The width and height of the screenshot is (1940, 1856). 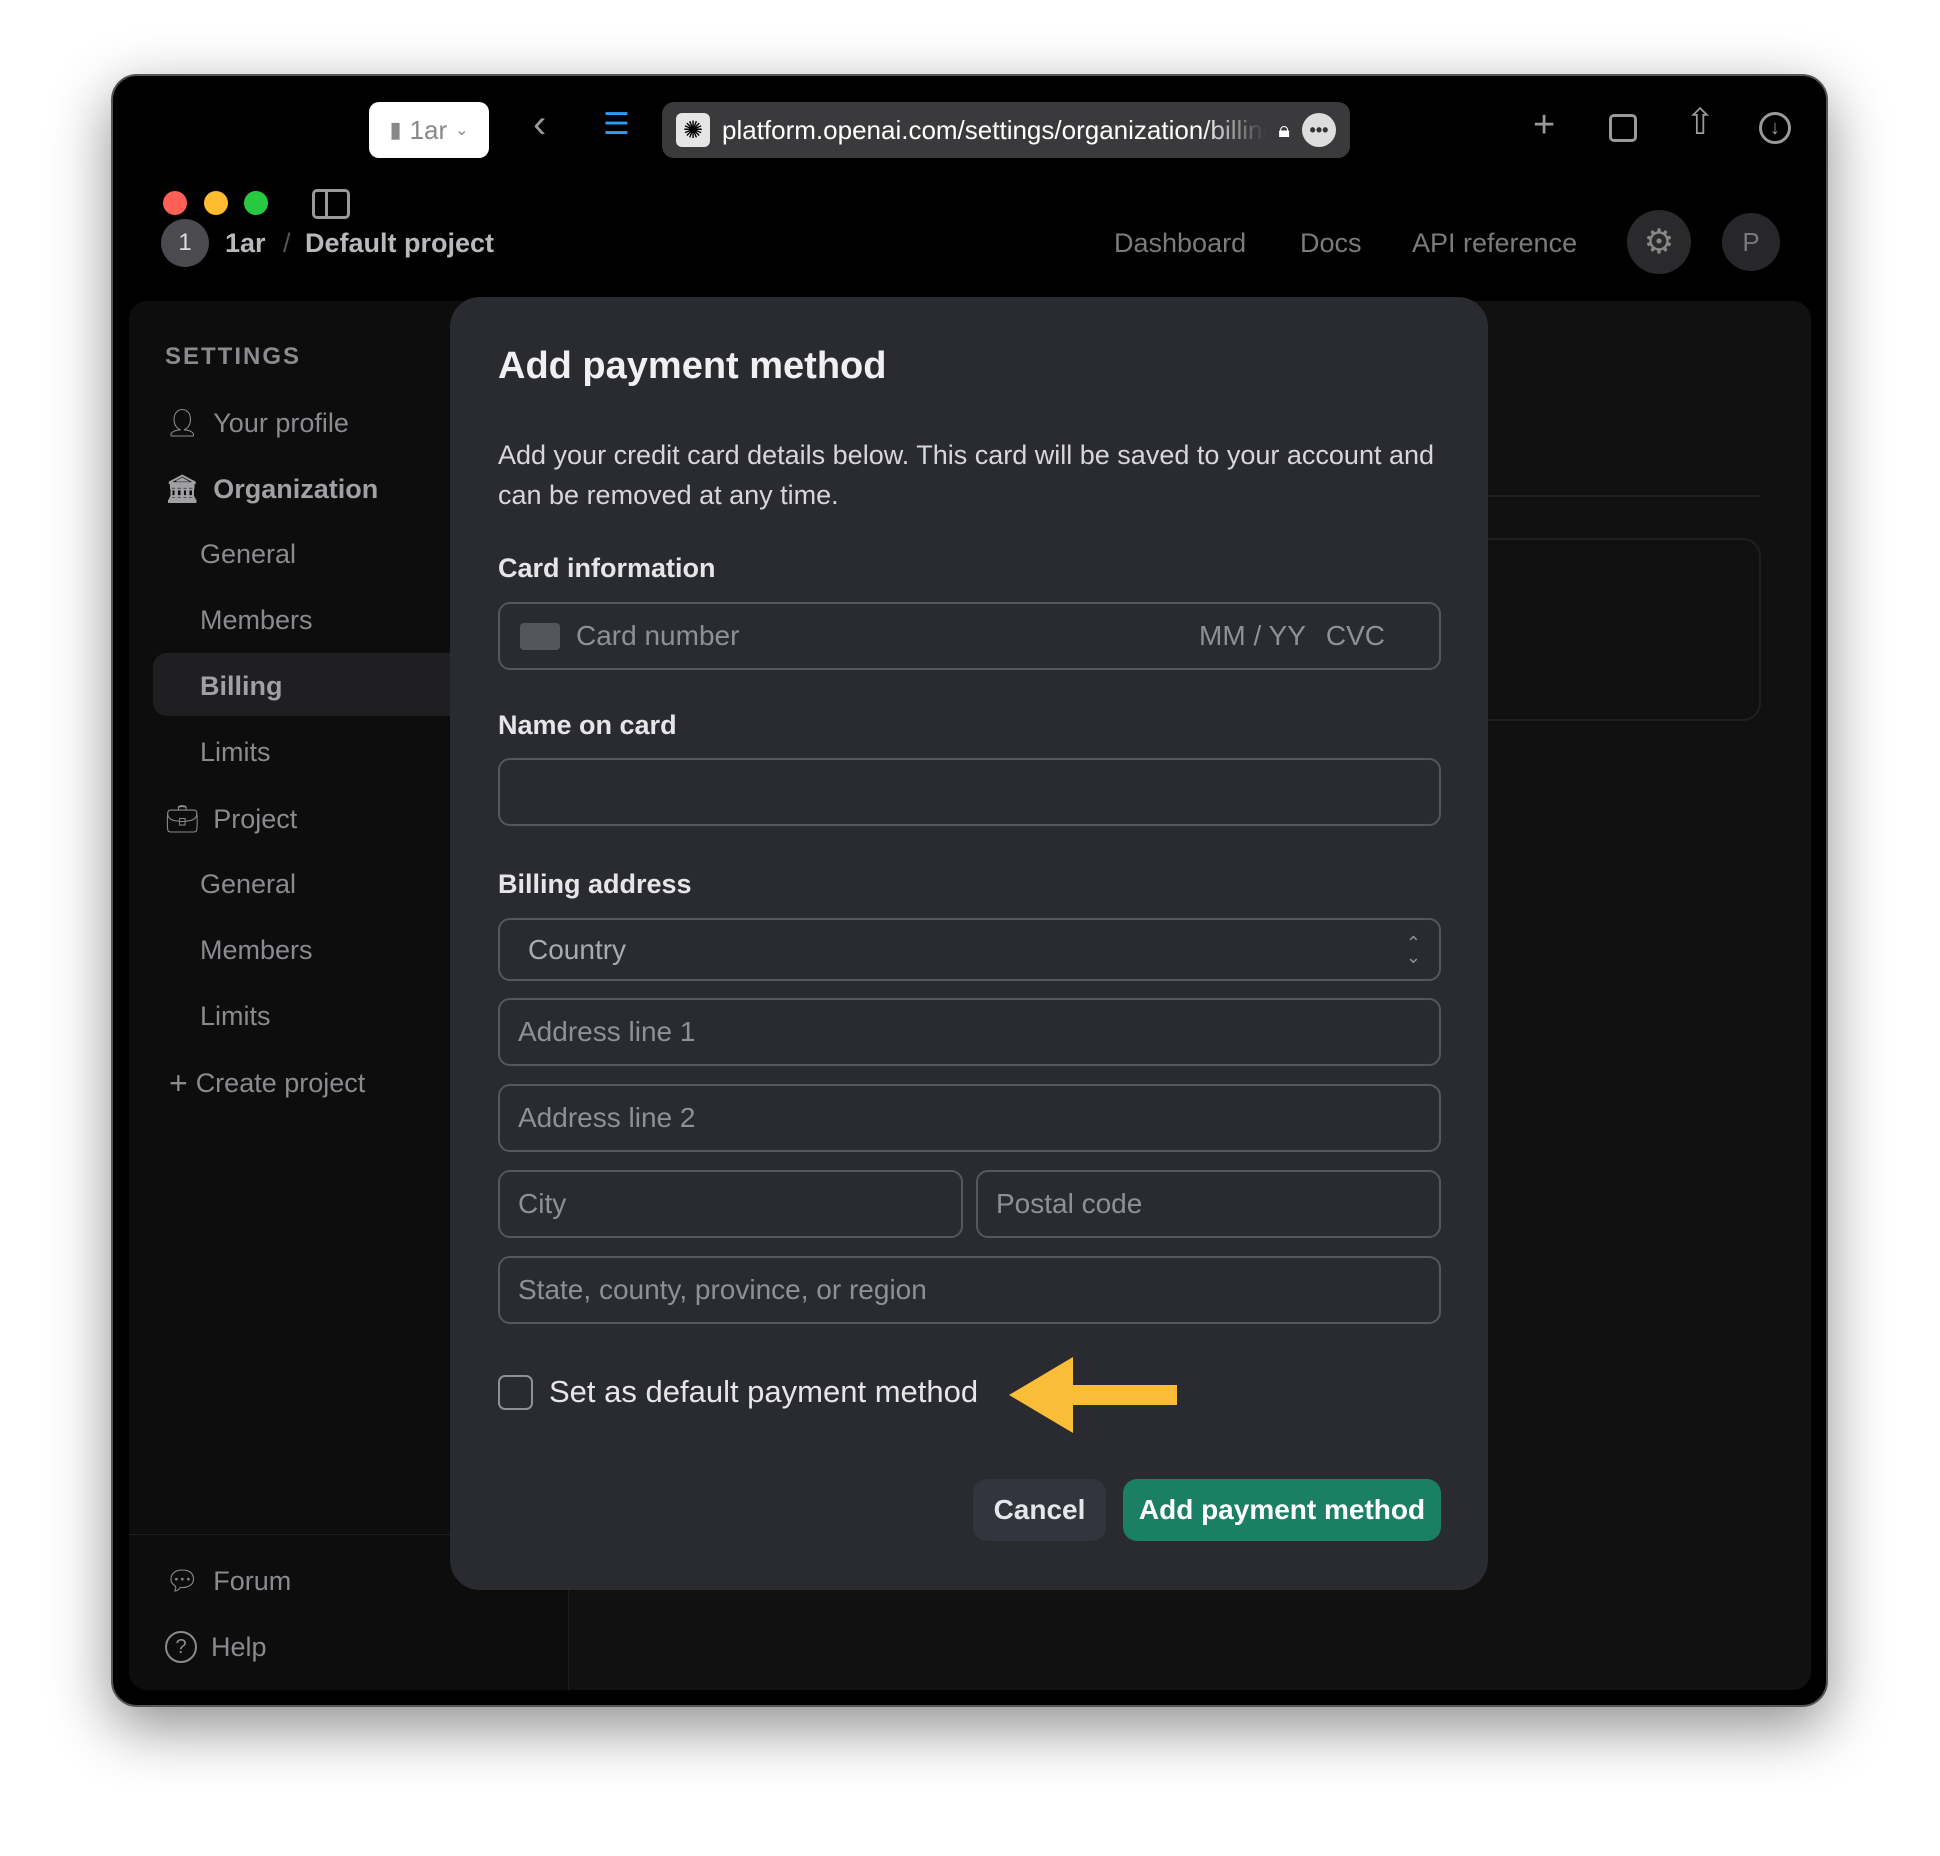 What do you see at coordinates (245, 243) in the screenshot?
I see `org-name: 1ar` at bounding box center [245, 243].